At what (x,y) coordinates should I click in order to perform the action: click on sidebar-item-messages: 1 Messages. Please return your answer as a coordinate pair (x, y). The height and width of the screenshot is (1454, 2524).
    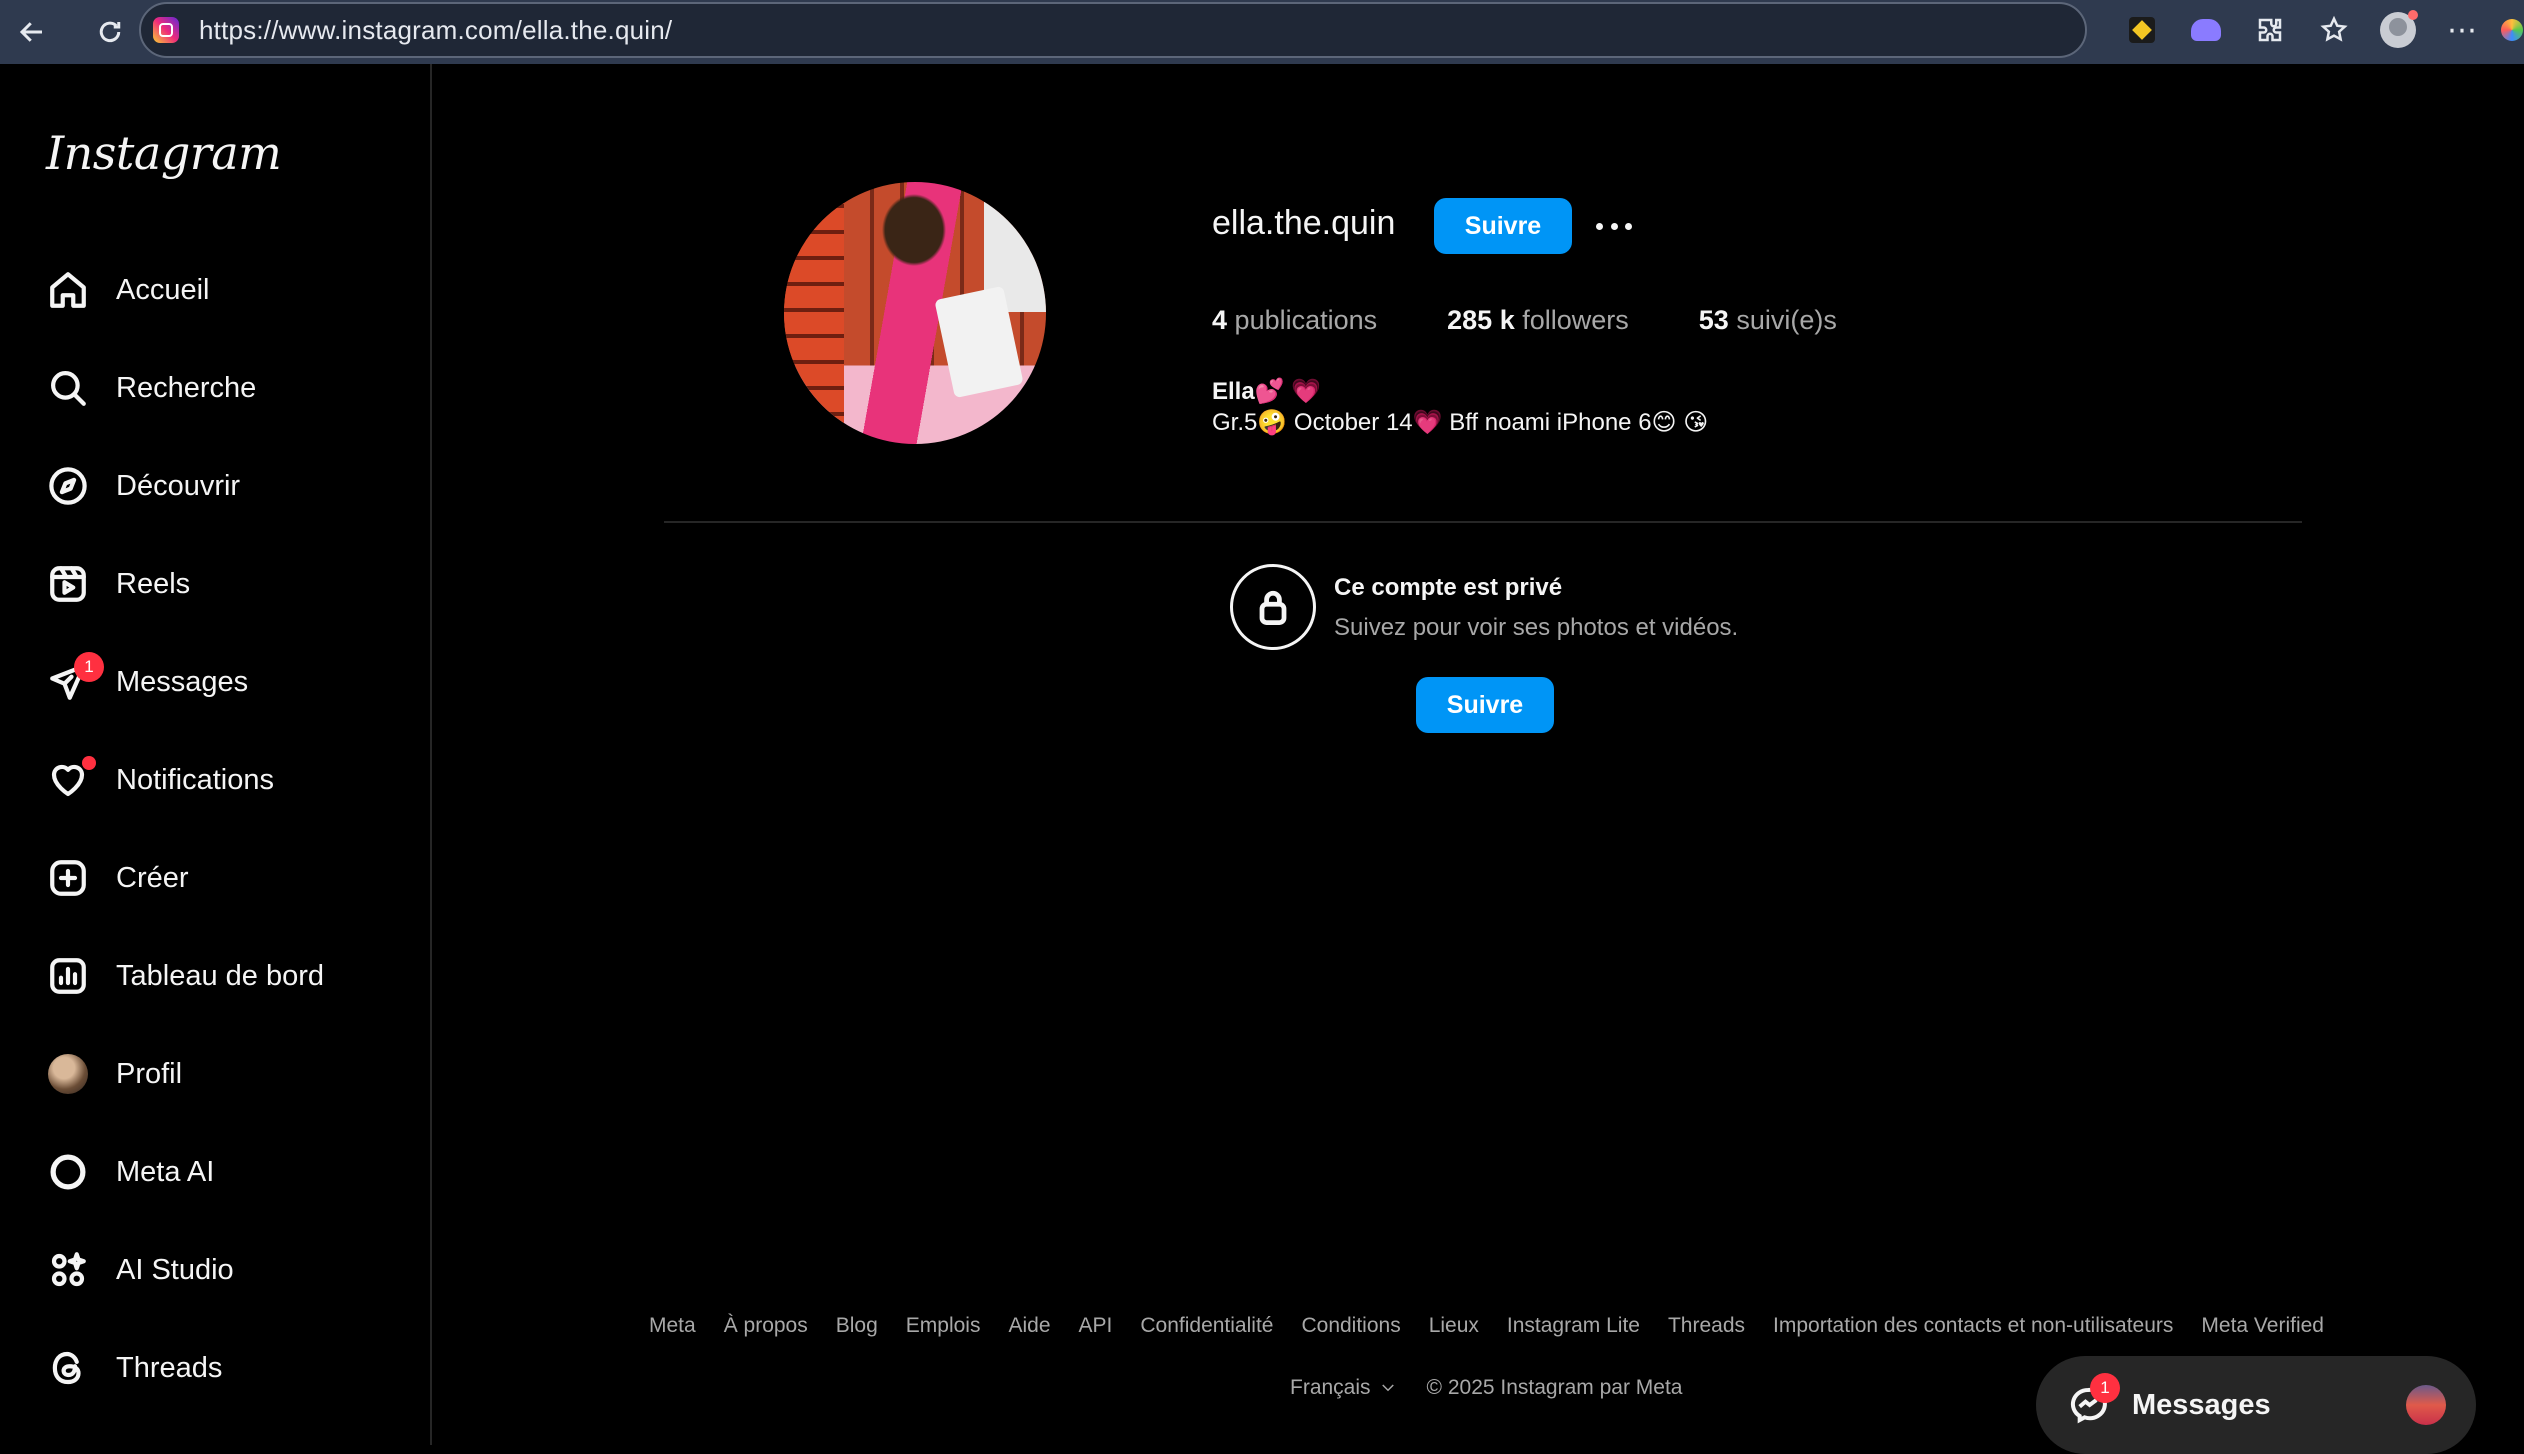
    Looking at the image, I should click on (226, 682).